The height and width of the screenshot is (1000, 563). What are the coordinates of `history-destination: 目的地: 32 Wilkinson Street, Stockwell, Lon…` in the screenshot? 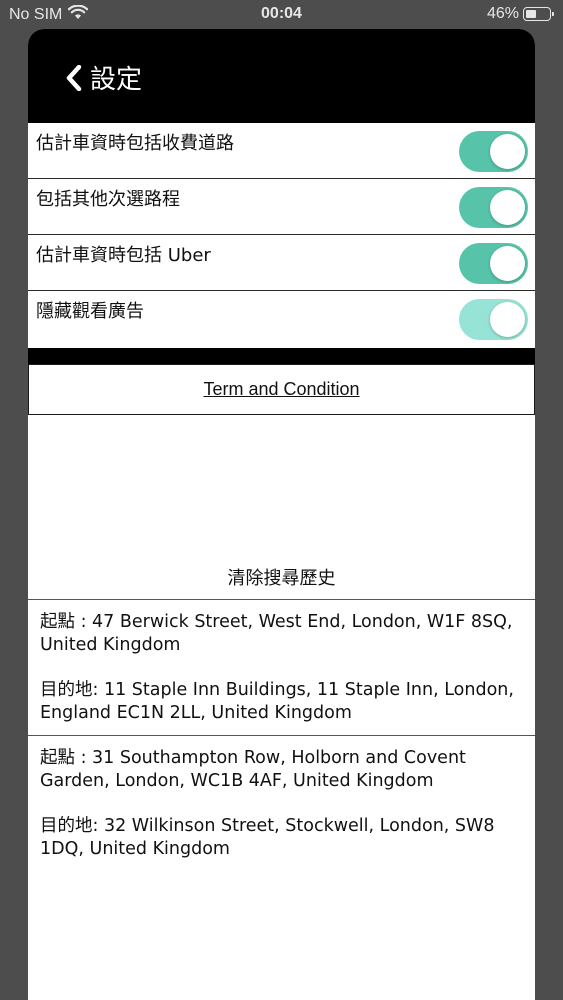 It's located at (267, 837).